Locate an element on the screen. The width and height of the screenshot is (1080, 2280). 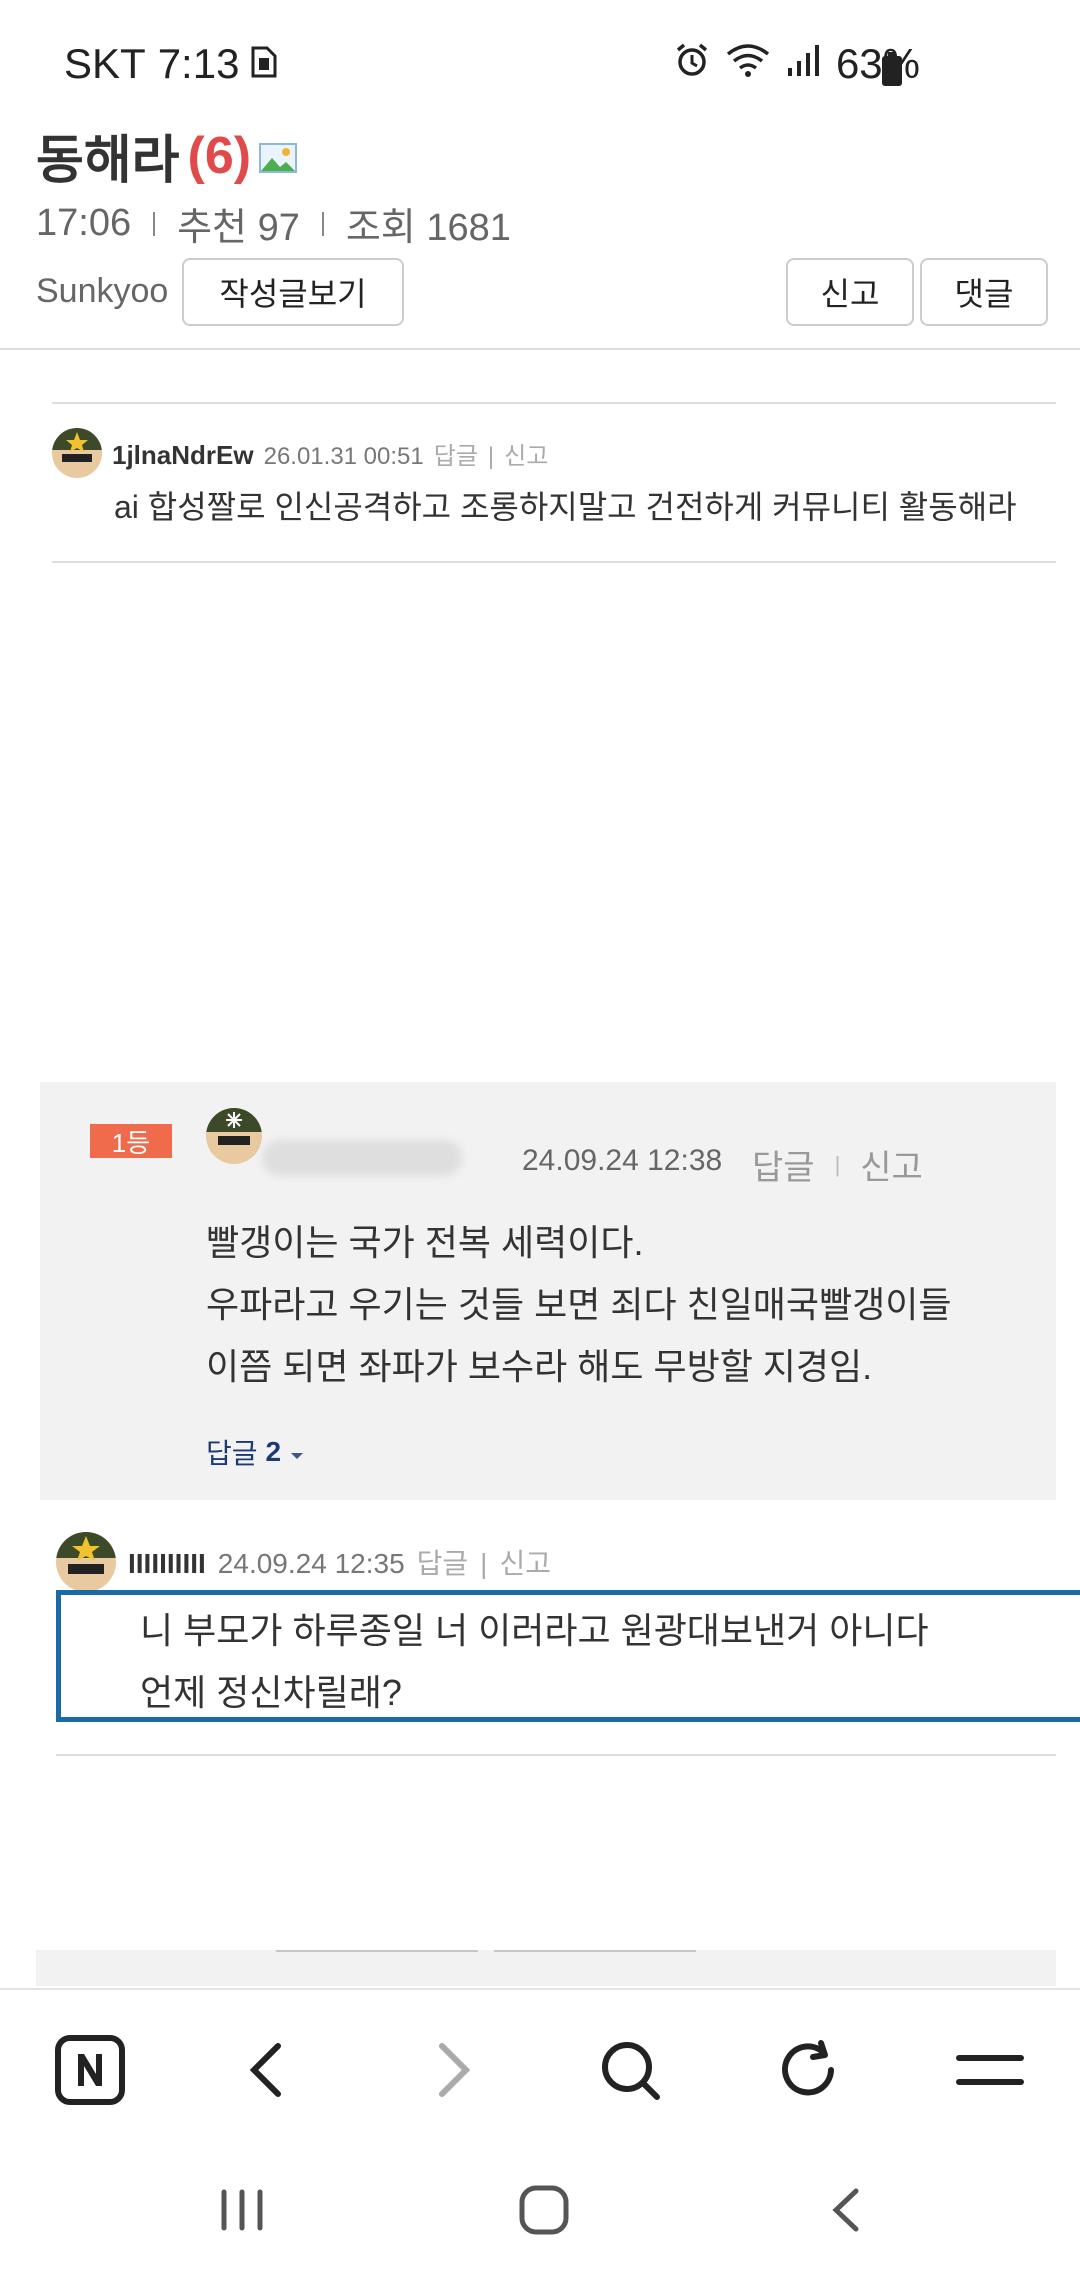
back-icon is located at coordinates (268, 2070).